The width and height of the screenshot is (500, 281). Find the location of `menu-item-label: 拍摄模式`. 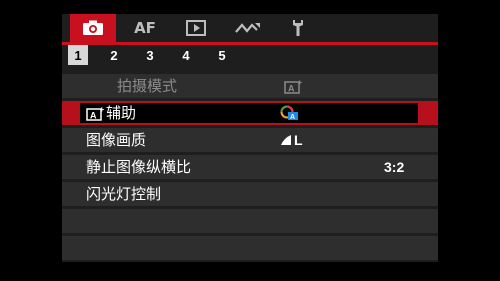

menu-item-label: 拍摄模式 is located at coordinates (147, 86).